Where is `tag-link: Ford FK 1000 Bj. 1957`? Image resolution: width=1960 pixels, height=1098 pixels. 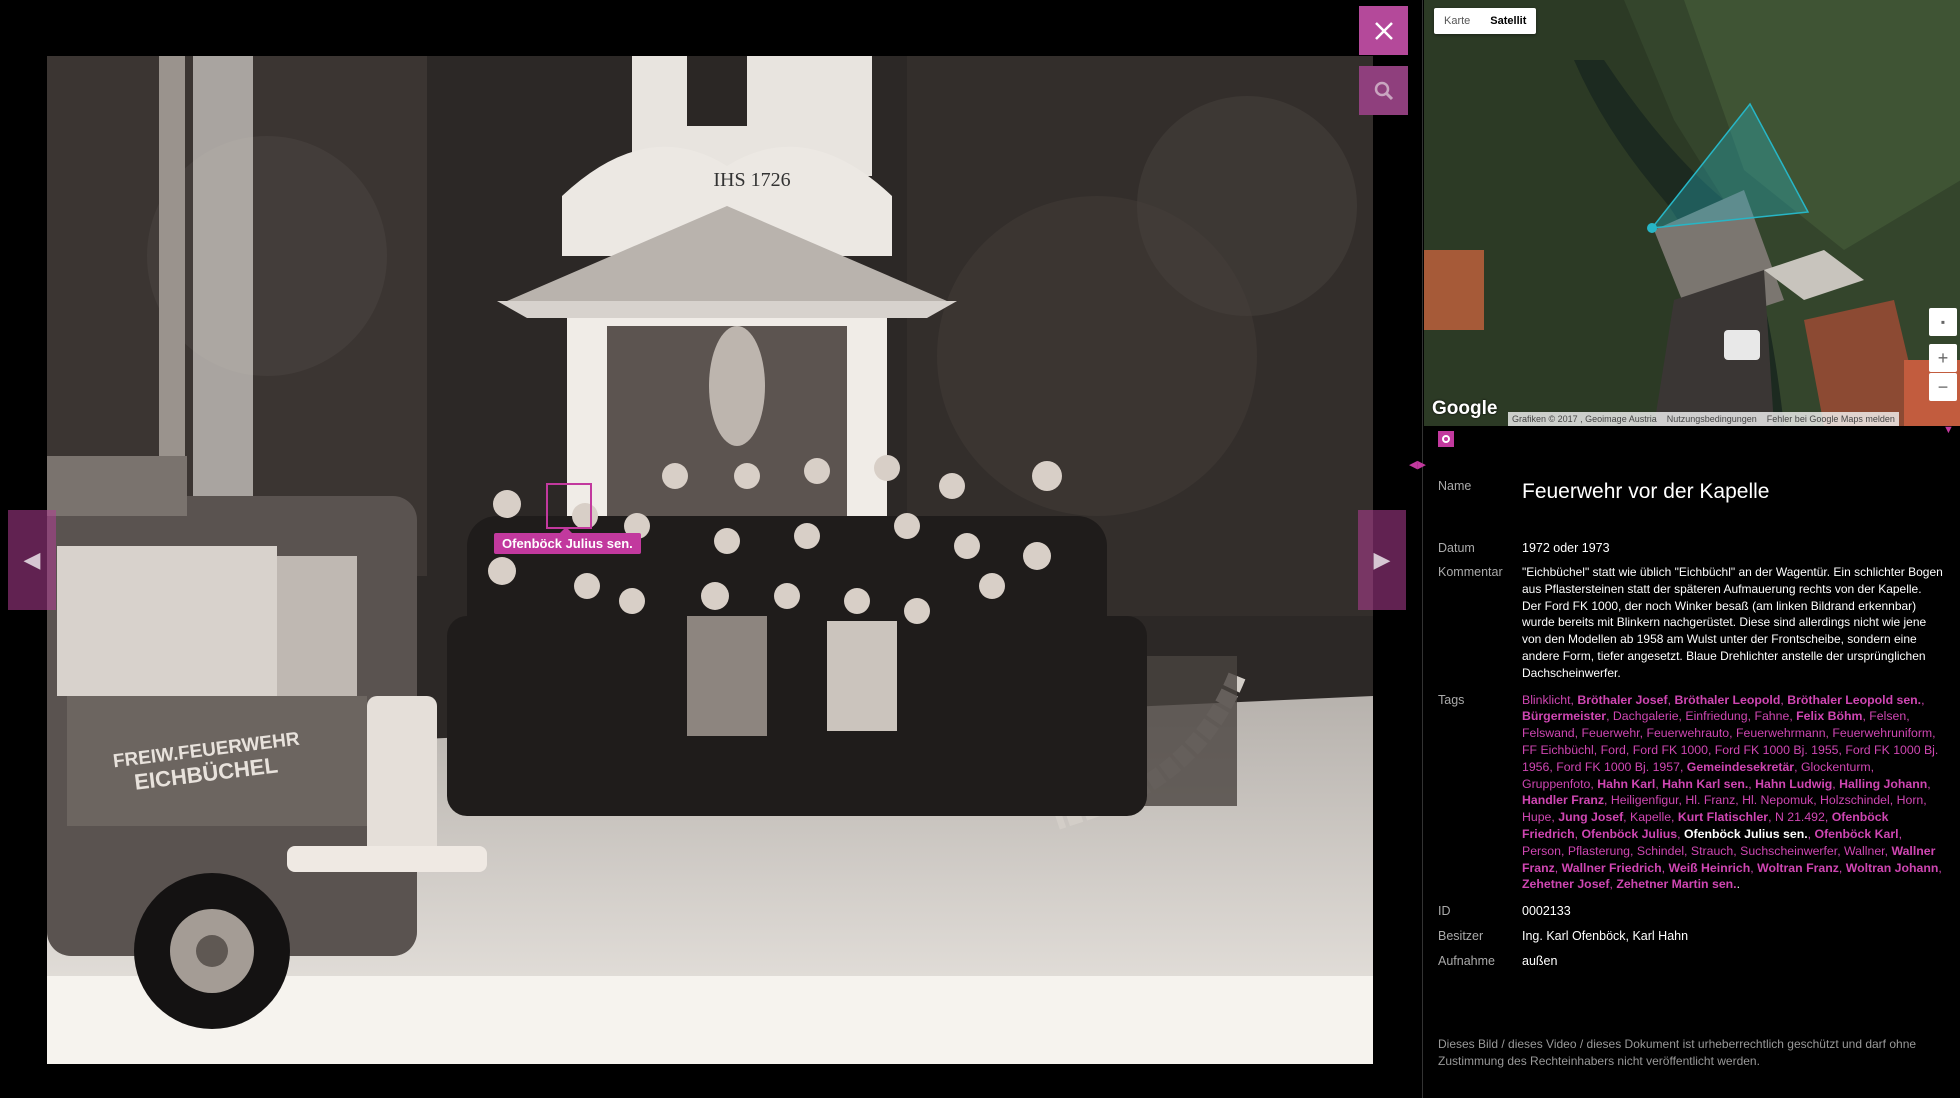 tag-link: Ford FK 1000 Bj. 1957 is located at coordinates (1618, 767).